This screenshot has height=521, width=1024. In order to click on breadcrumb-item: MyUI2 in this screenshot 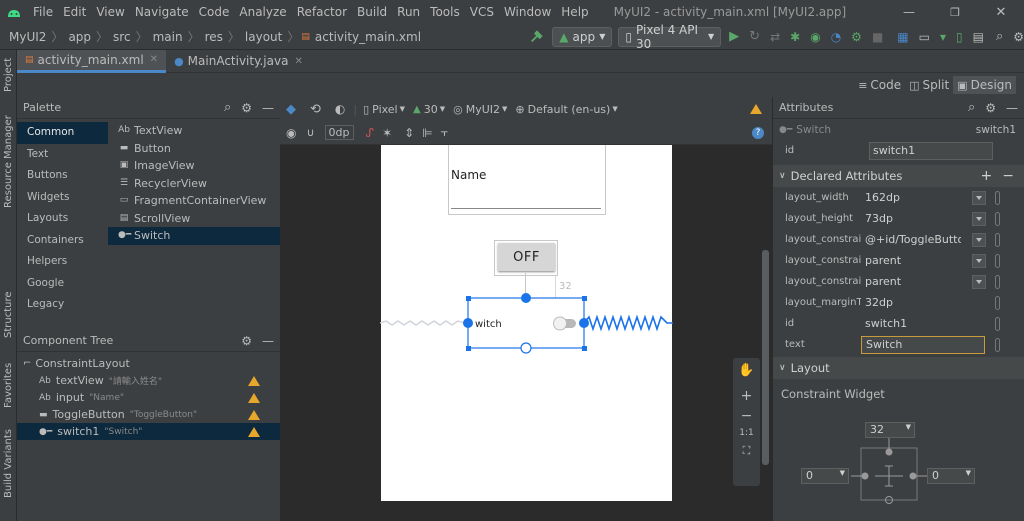, I will do `click(27, 37)`.